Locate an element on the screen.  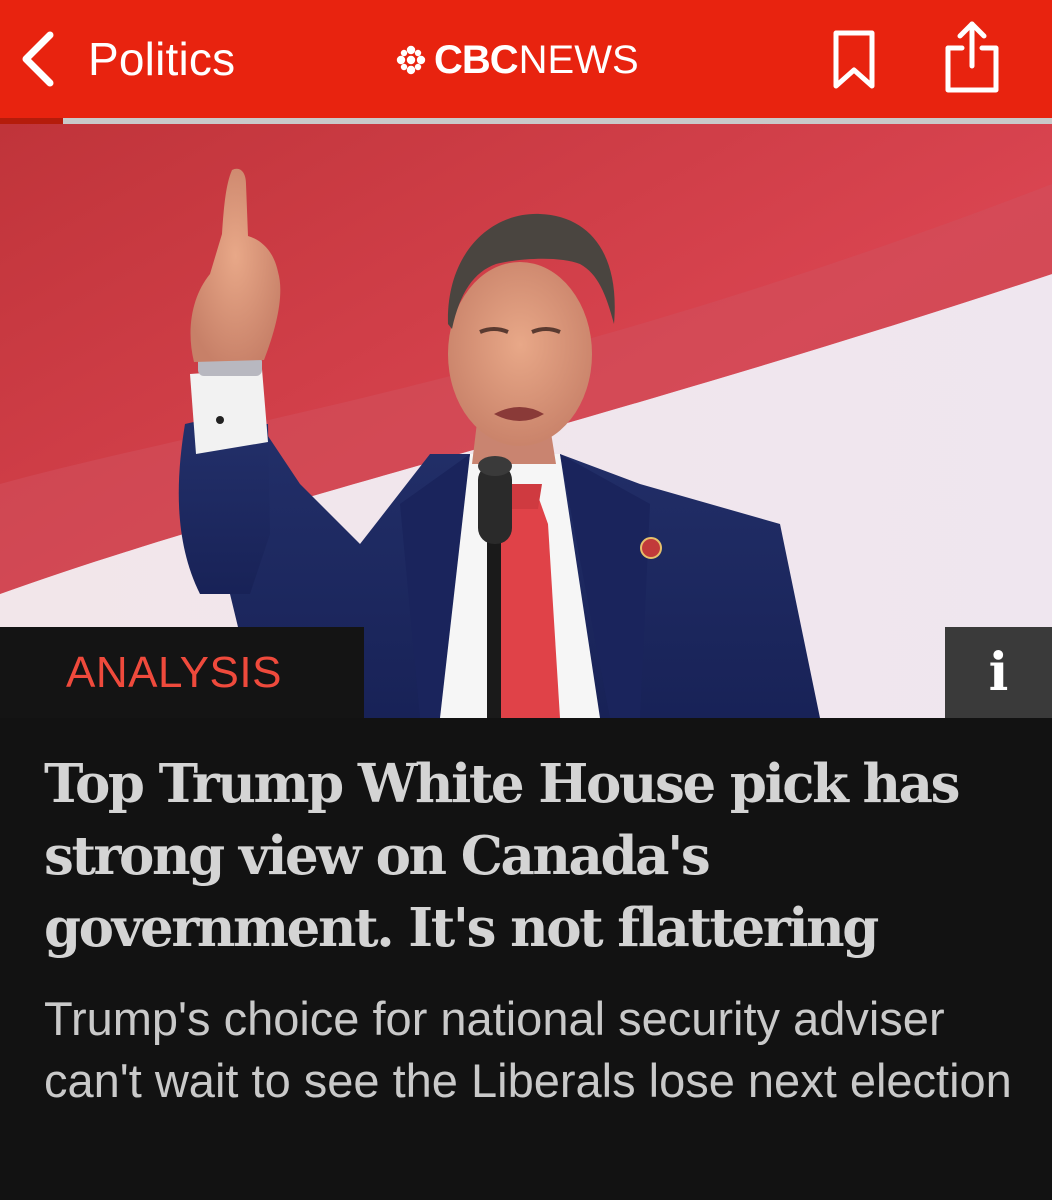
chevron-left-icon is located at coordinates (38, 59).